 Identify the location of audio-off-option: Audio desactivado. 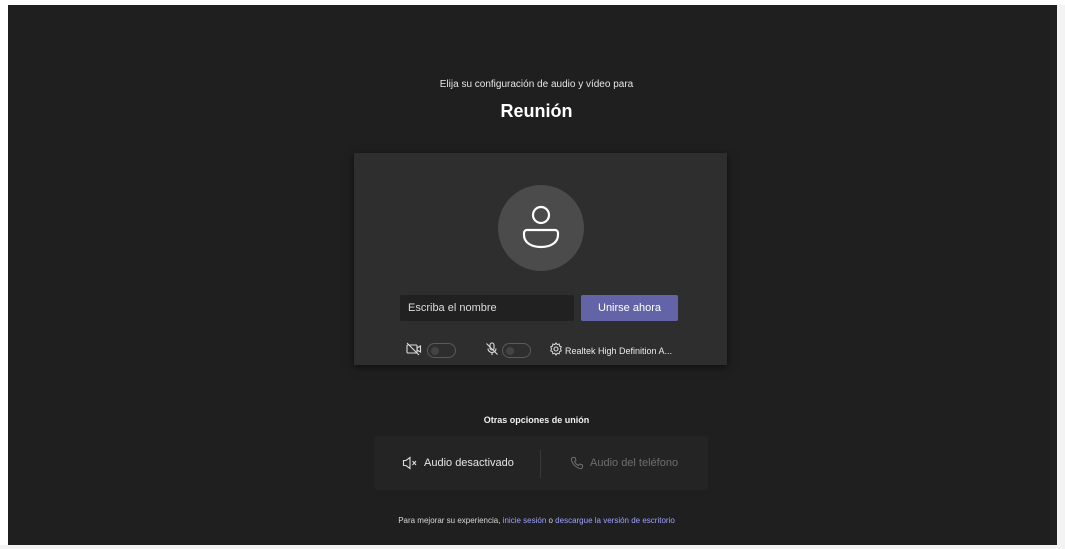
(458, 463).